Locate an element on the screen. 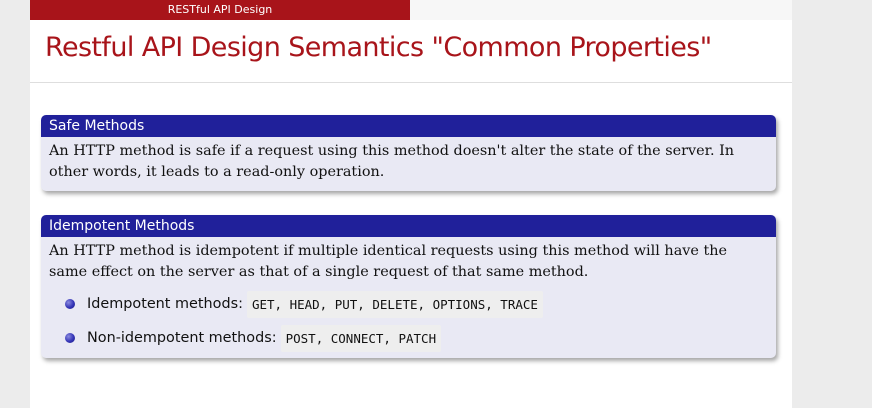 The height and width of the screenshot is (408, 872). list-item-label: Non-idempotent methods: is located at coordinates (182, 337).